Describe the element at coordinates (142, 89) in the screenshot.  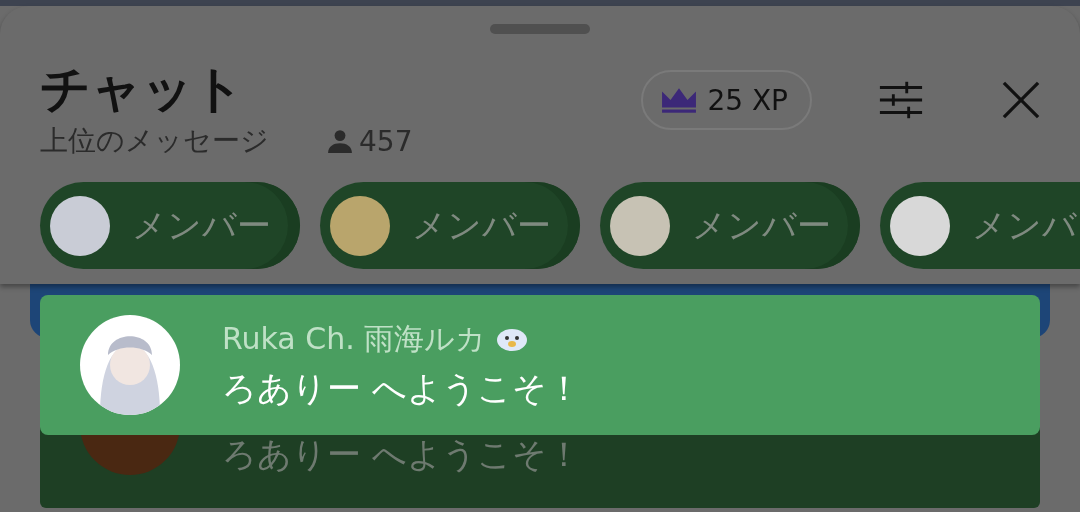
I see `sheet-title: チャット` at that location.